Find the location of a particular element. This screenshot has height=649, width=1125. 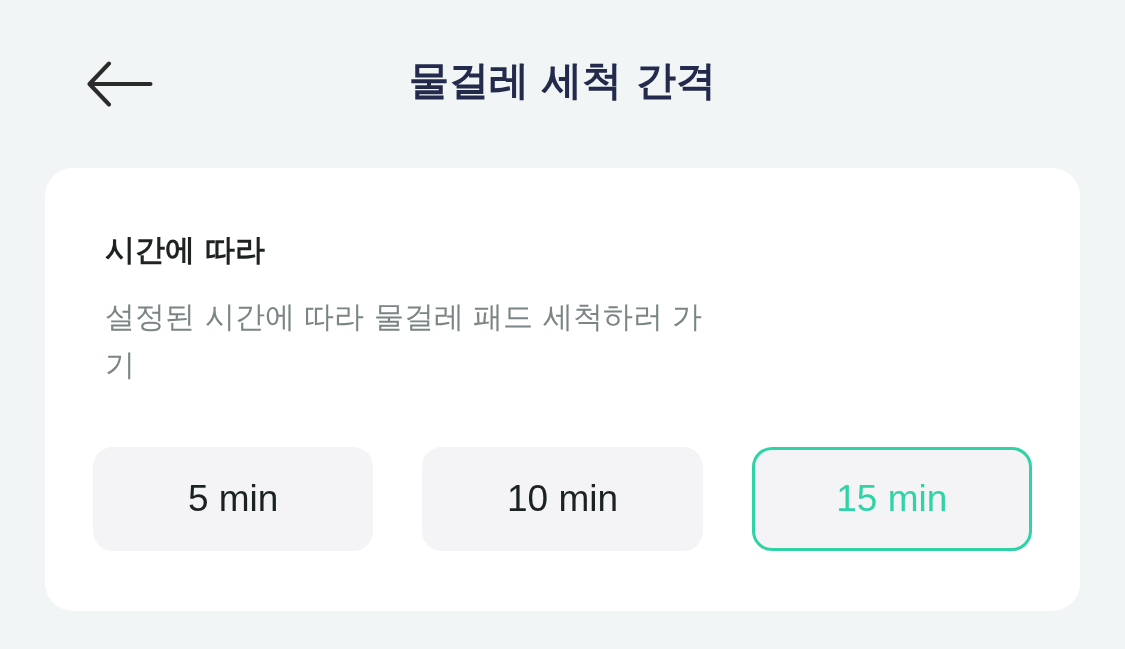

back-arrow-icon is located at coordinates (120, 84).